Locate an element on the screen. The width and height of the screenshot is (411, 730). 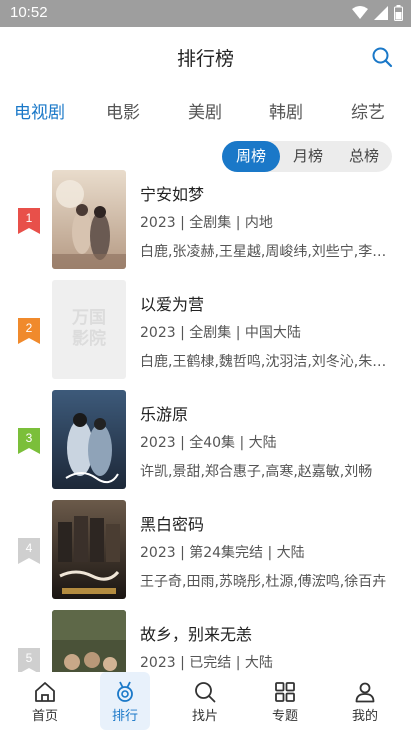
item-cast: 白鹿,张凌赫,王星越,周峻纬,刘些宁,李沐宸 is located at coordinates (267, 252).